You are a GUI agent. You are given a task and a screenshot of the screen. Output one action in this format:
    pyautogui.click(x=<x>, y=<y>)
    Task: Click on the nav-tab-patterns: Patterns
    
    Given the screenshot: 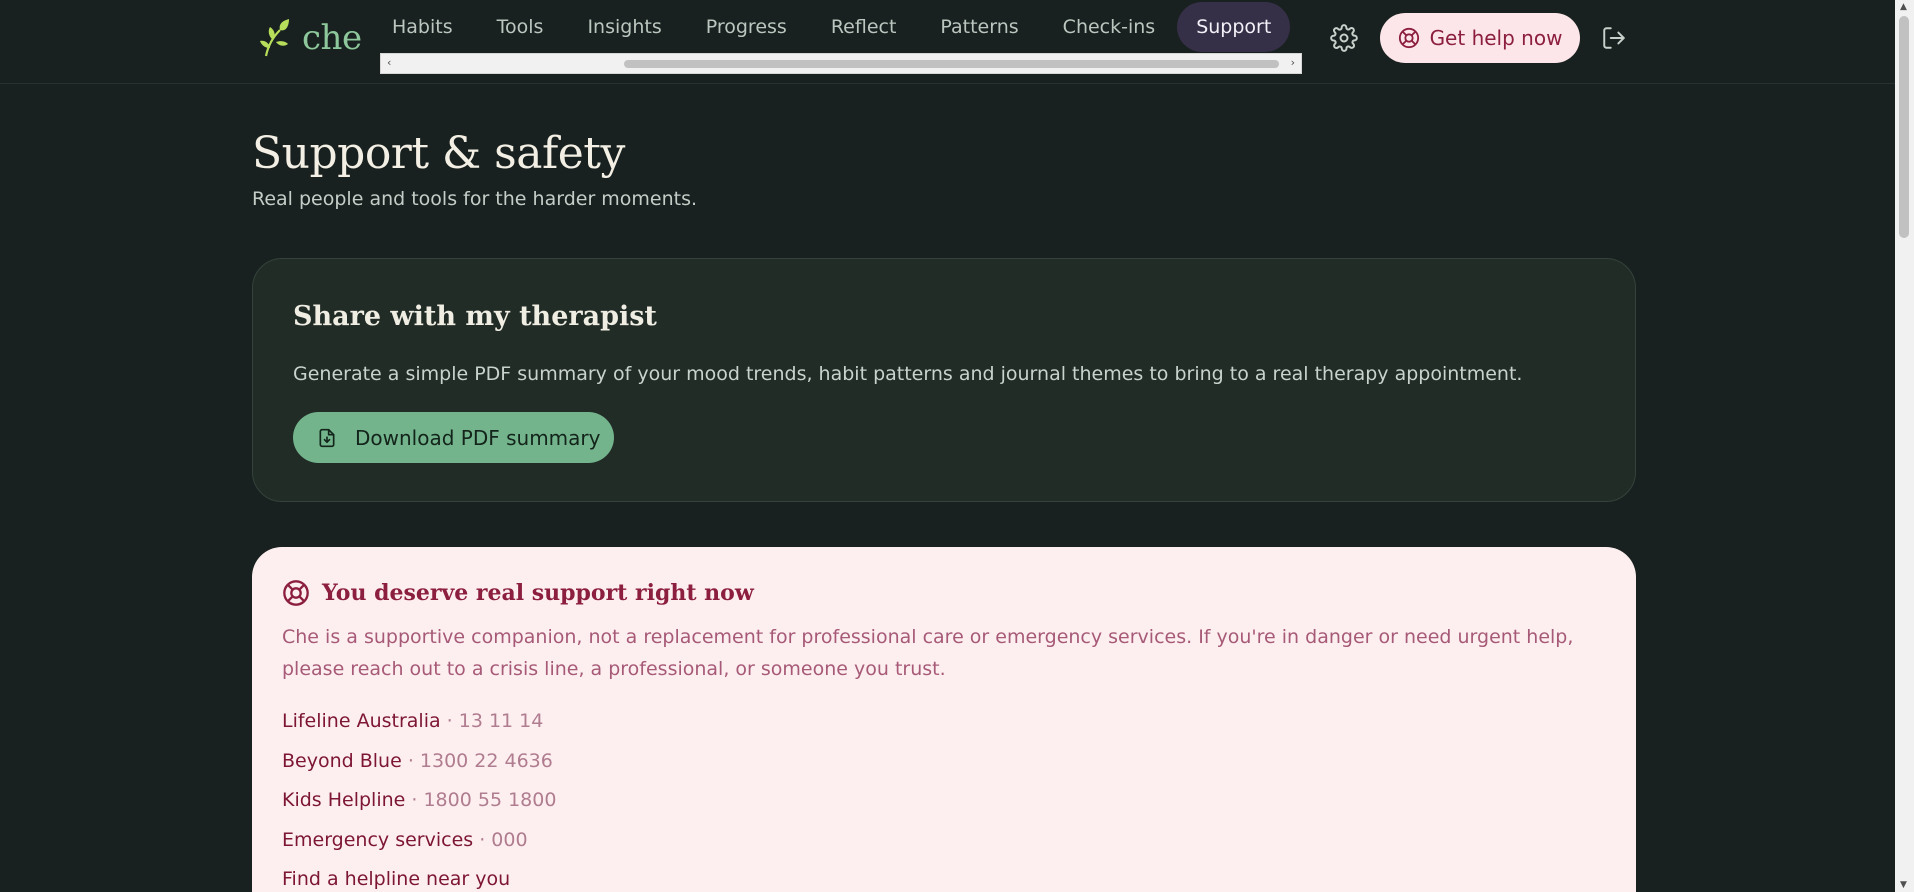 What is the action you would take?
    pyautogui.click(x=979, y=27)
    